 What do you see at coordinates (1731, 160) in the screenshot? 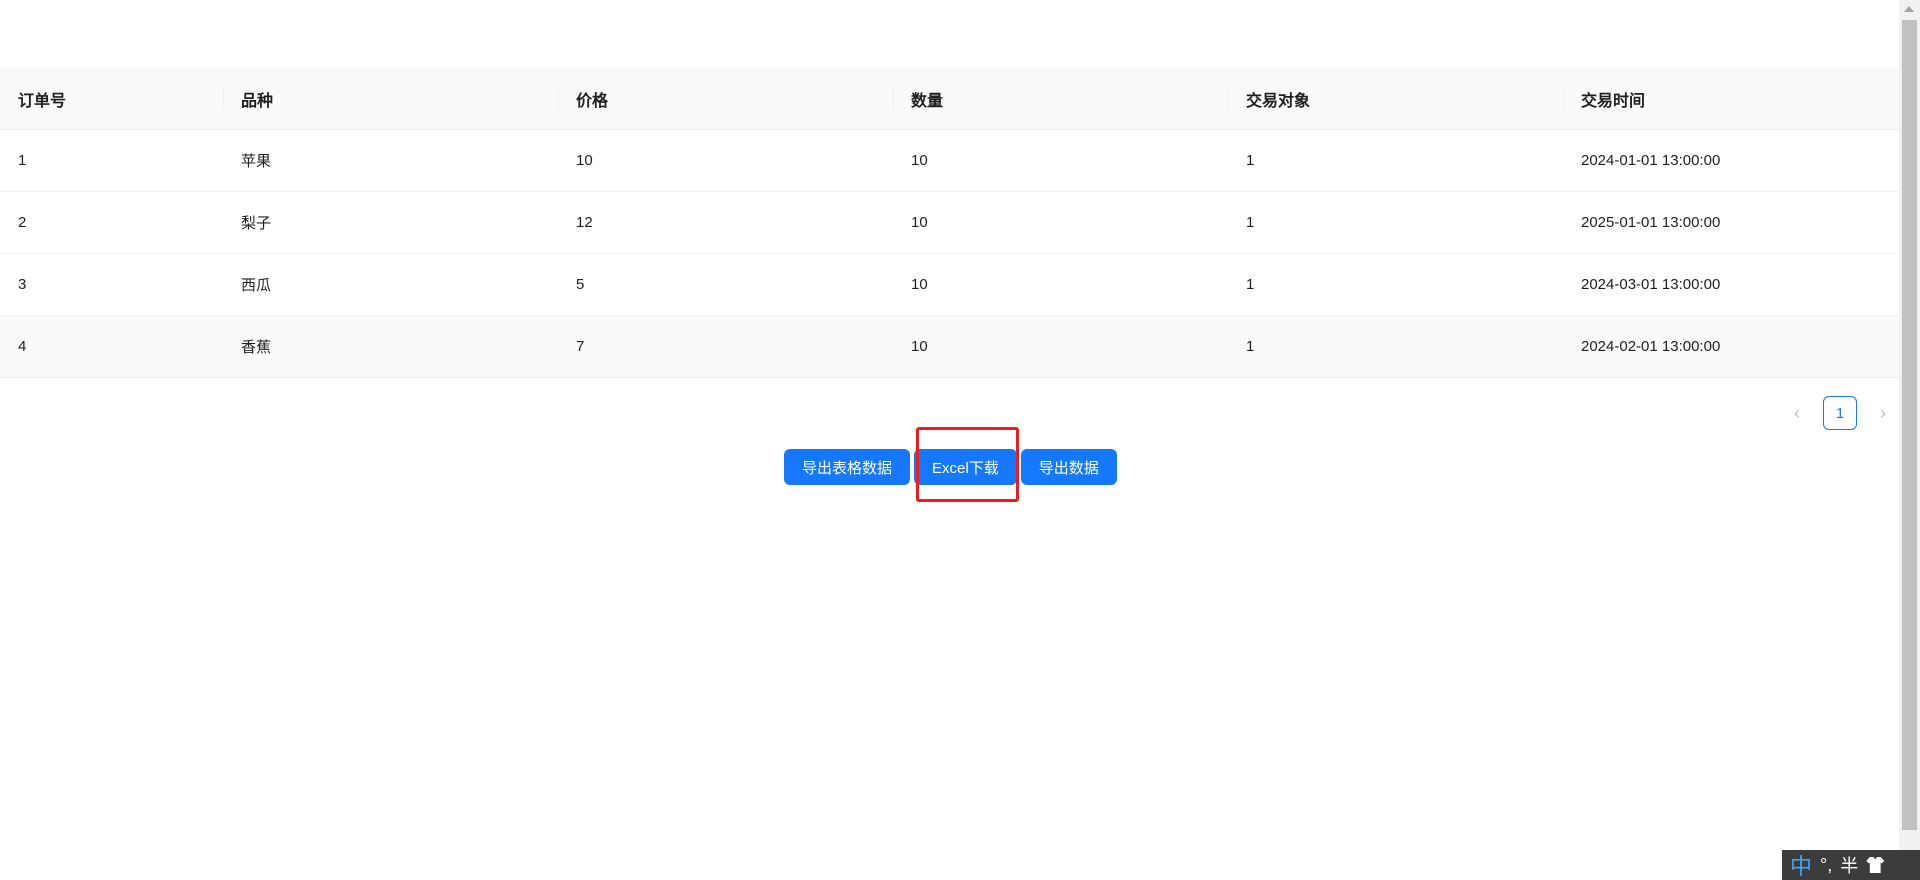
I see `cell-trade-time: 2024-01-01 13:00:00` at bounding box center [1731, 160].